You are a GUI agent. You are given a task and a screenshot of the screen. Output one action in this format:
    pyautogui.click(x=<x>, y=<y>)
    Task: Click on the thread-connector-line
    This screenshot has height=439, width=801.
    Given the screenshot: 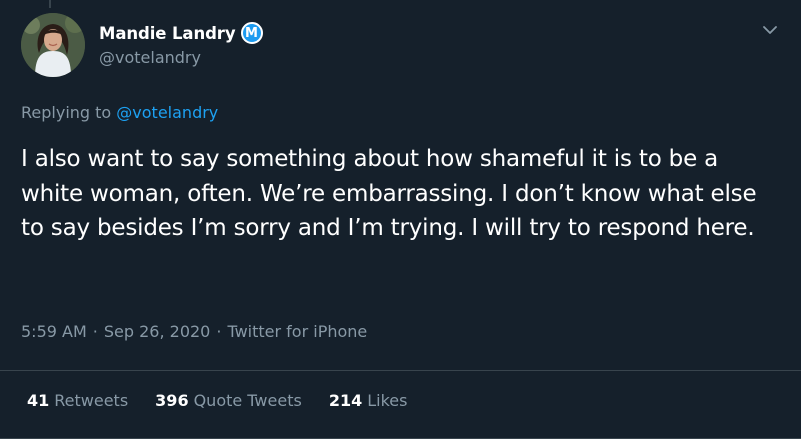 What is the action you would take?
    pyautogui.click(x=50, y=4)
    